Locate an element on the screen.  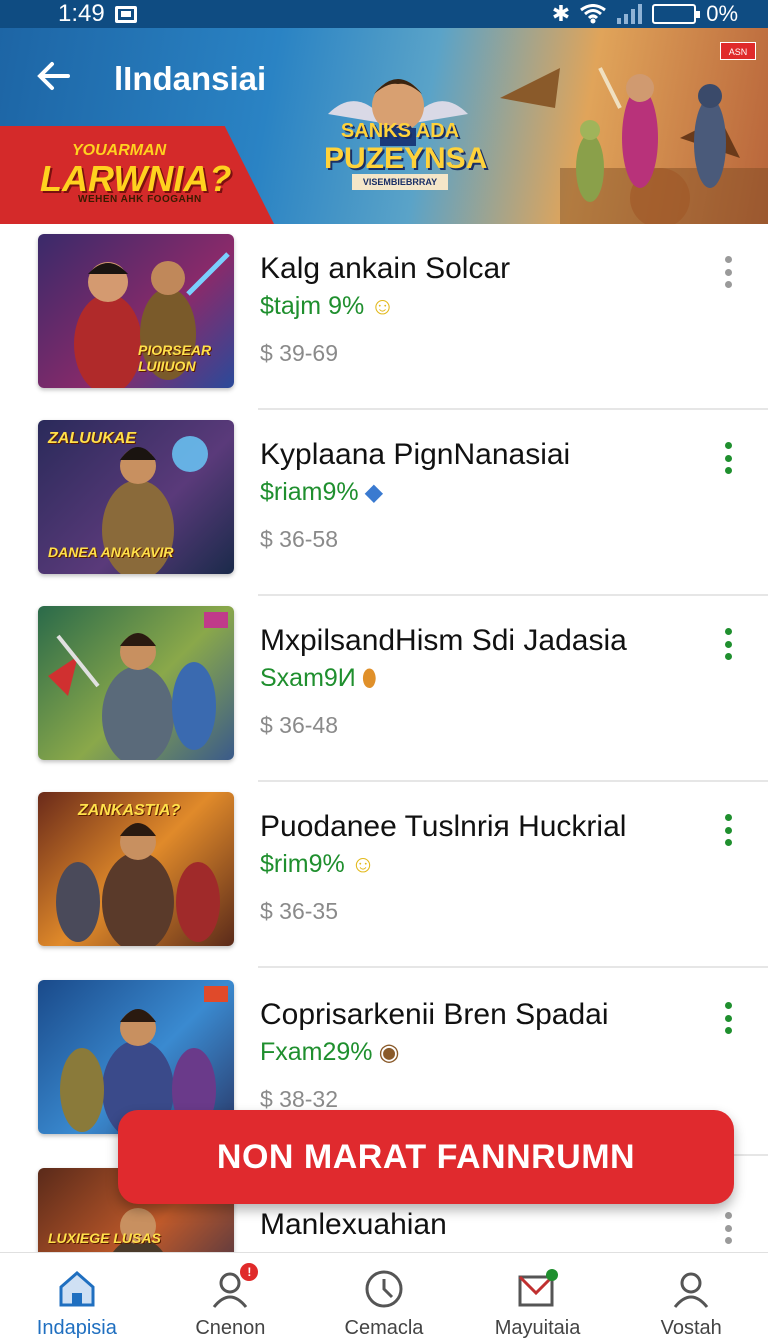
item-price: $ 38-32 is located at coordinates (299, 1099).